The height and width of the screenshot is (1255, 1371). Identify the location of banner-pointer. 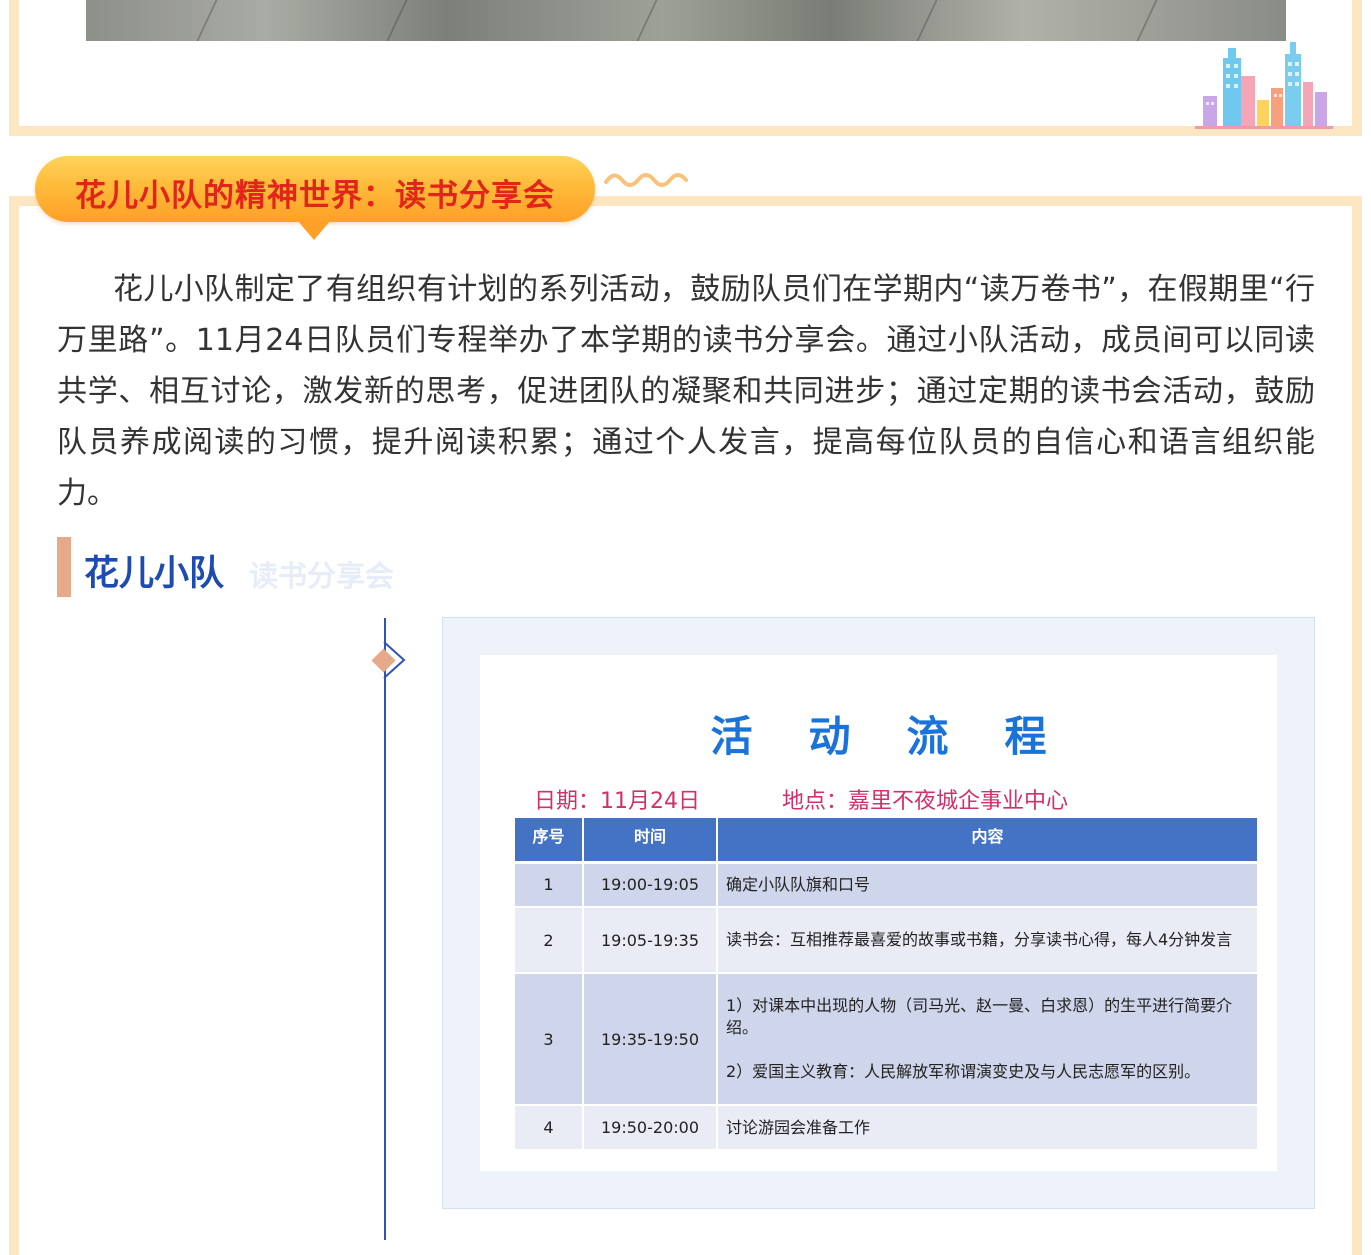
(314, 230).